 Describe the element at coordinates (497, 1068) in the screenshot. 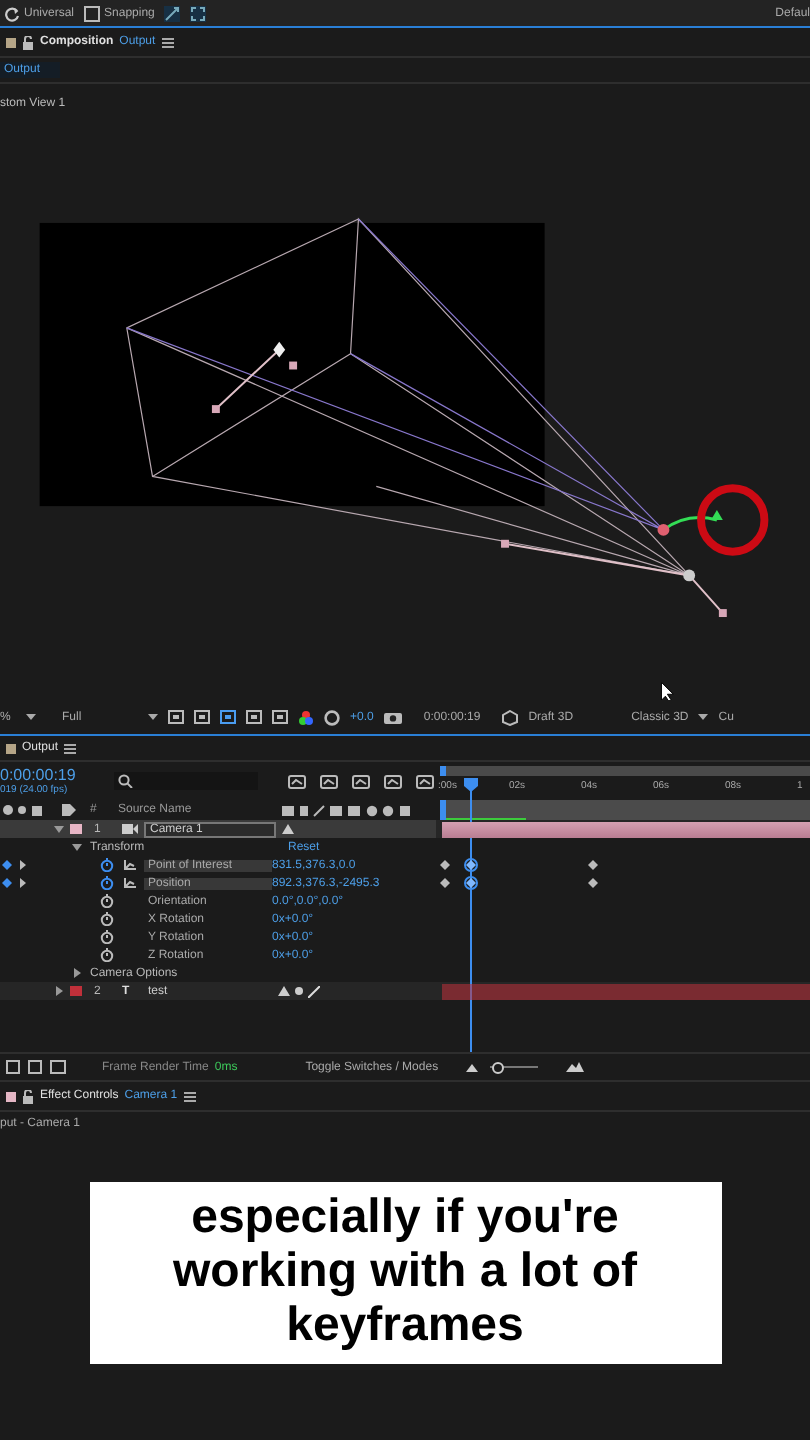

I see `zoom-slider-thumb` at that location.